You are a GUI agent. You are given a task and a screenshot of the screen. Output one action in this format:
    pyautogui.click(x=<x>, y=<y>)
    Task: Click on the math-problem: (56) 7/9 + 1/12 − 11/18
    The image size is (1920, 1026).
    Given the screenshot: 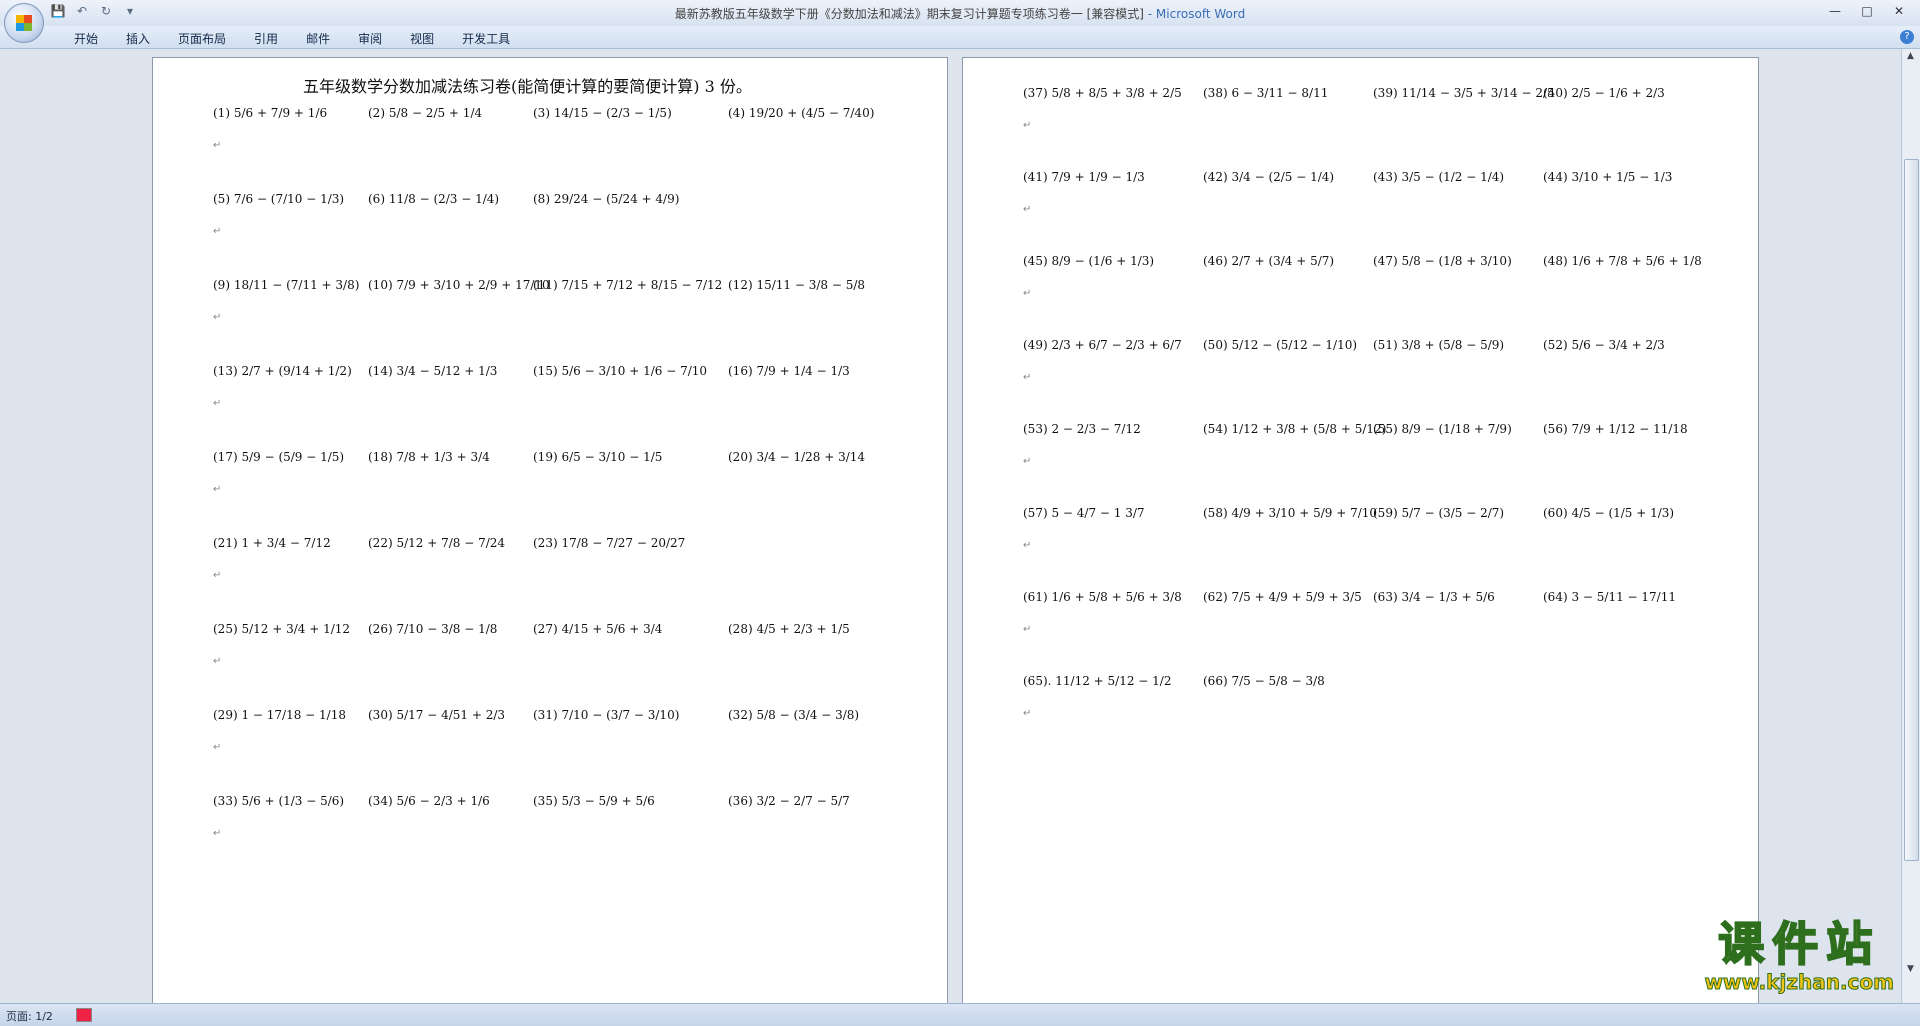 What is the action you would take?
    pyautogui.click(x=1615, y=429)
    